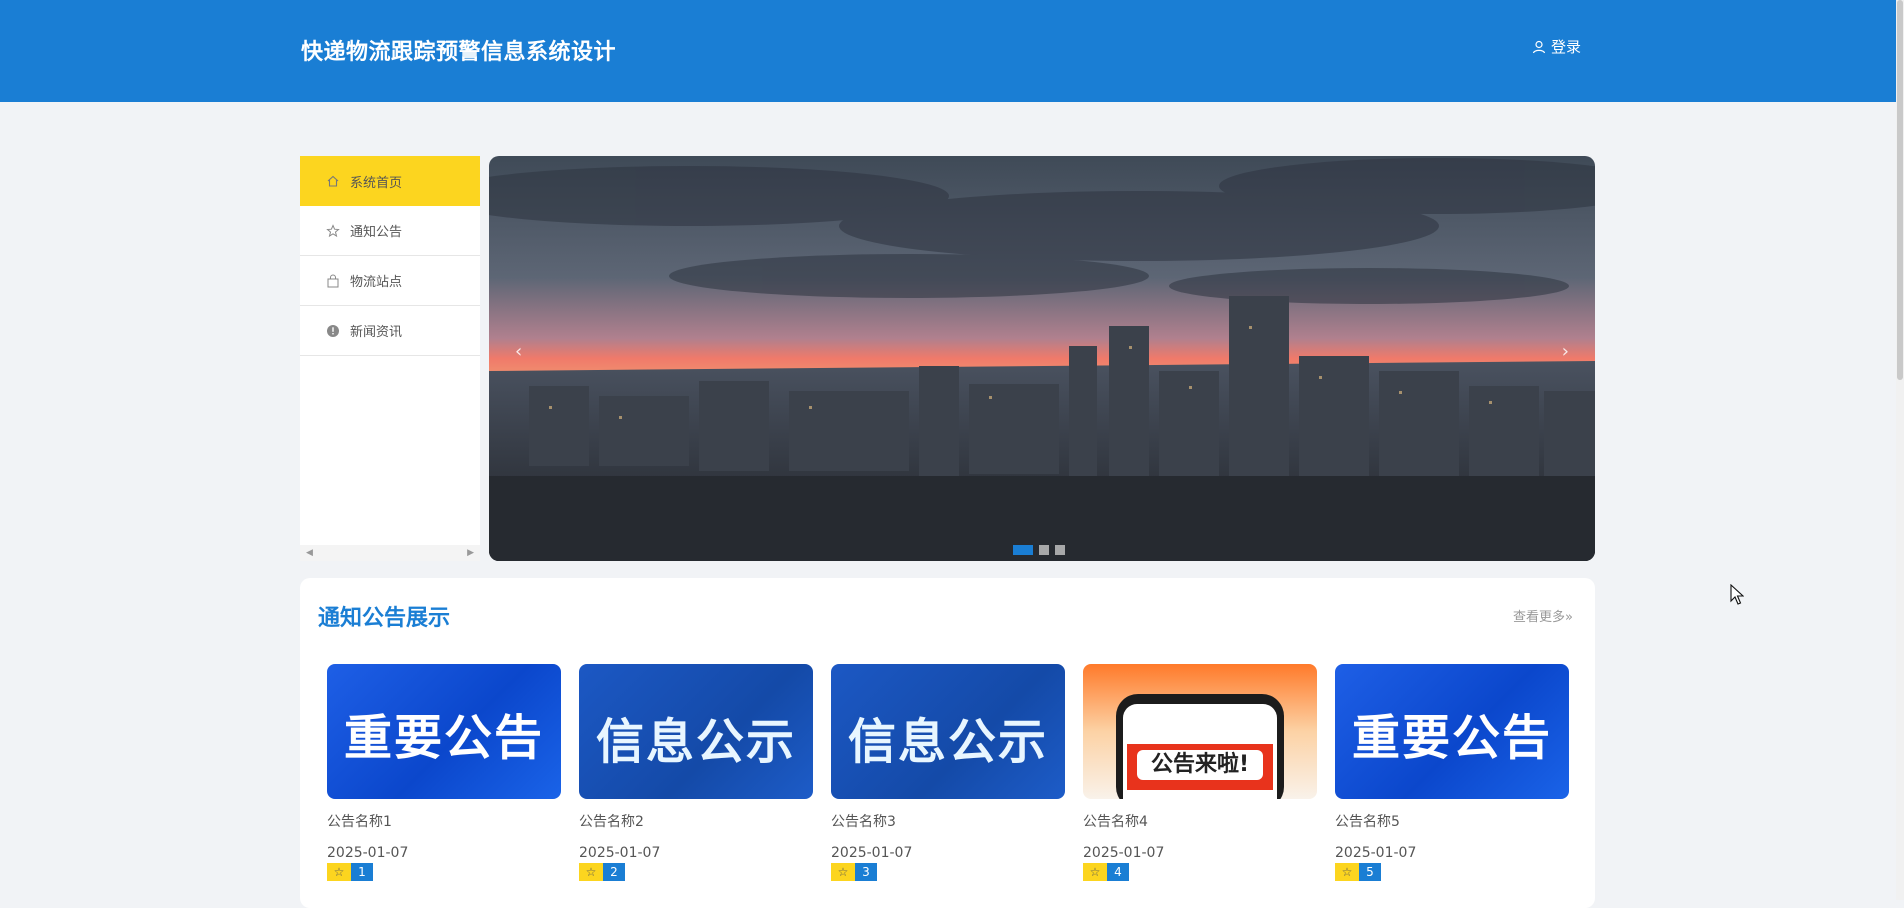 The width and height of the screenshot is (1904, 908). I want to click on favorite-count: 4, so click(1118, 872).